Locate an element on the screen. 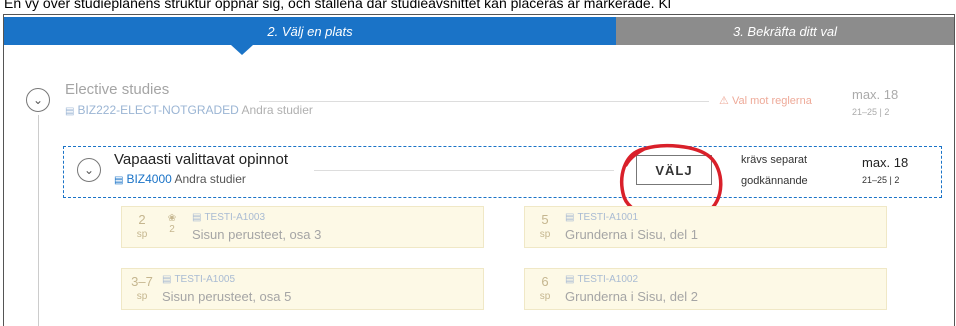  course-code: TESTI-A1005 is located at coordinates (205, 279).